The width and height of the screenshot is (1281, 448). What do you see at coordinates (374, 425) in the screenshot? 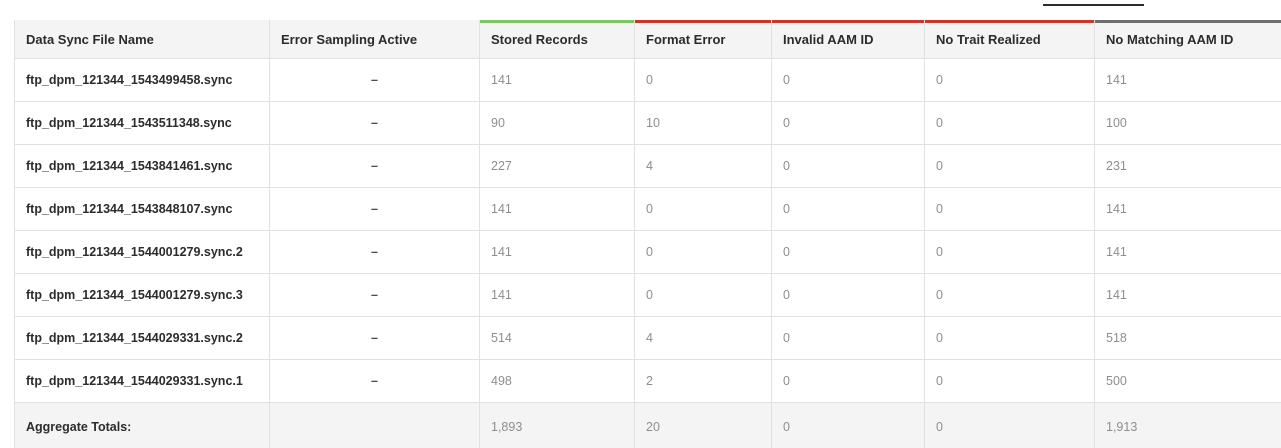
I see `total-error-sampling` at bounding box center [374, 425].